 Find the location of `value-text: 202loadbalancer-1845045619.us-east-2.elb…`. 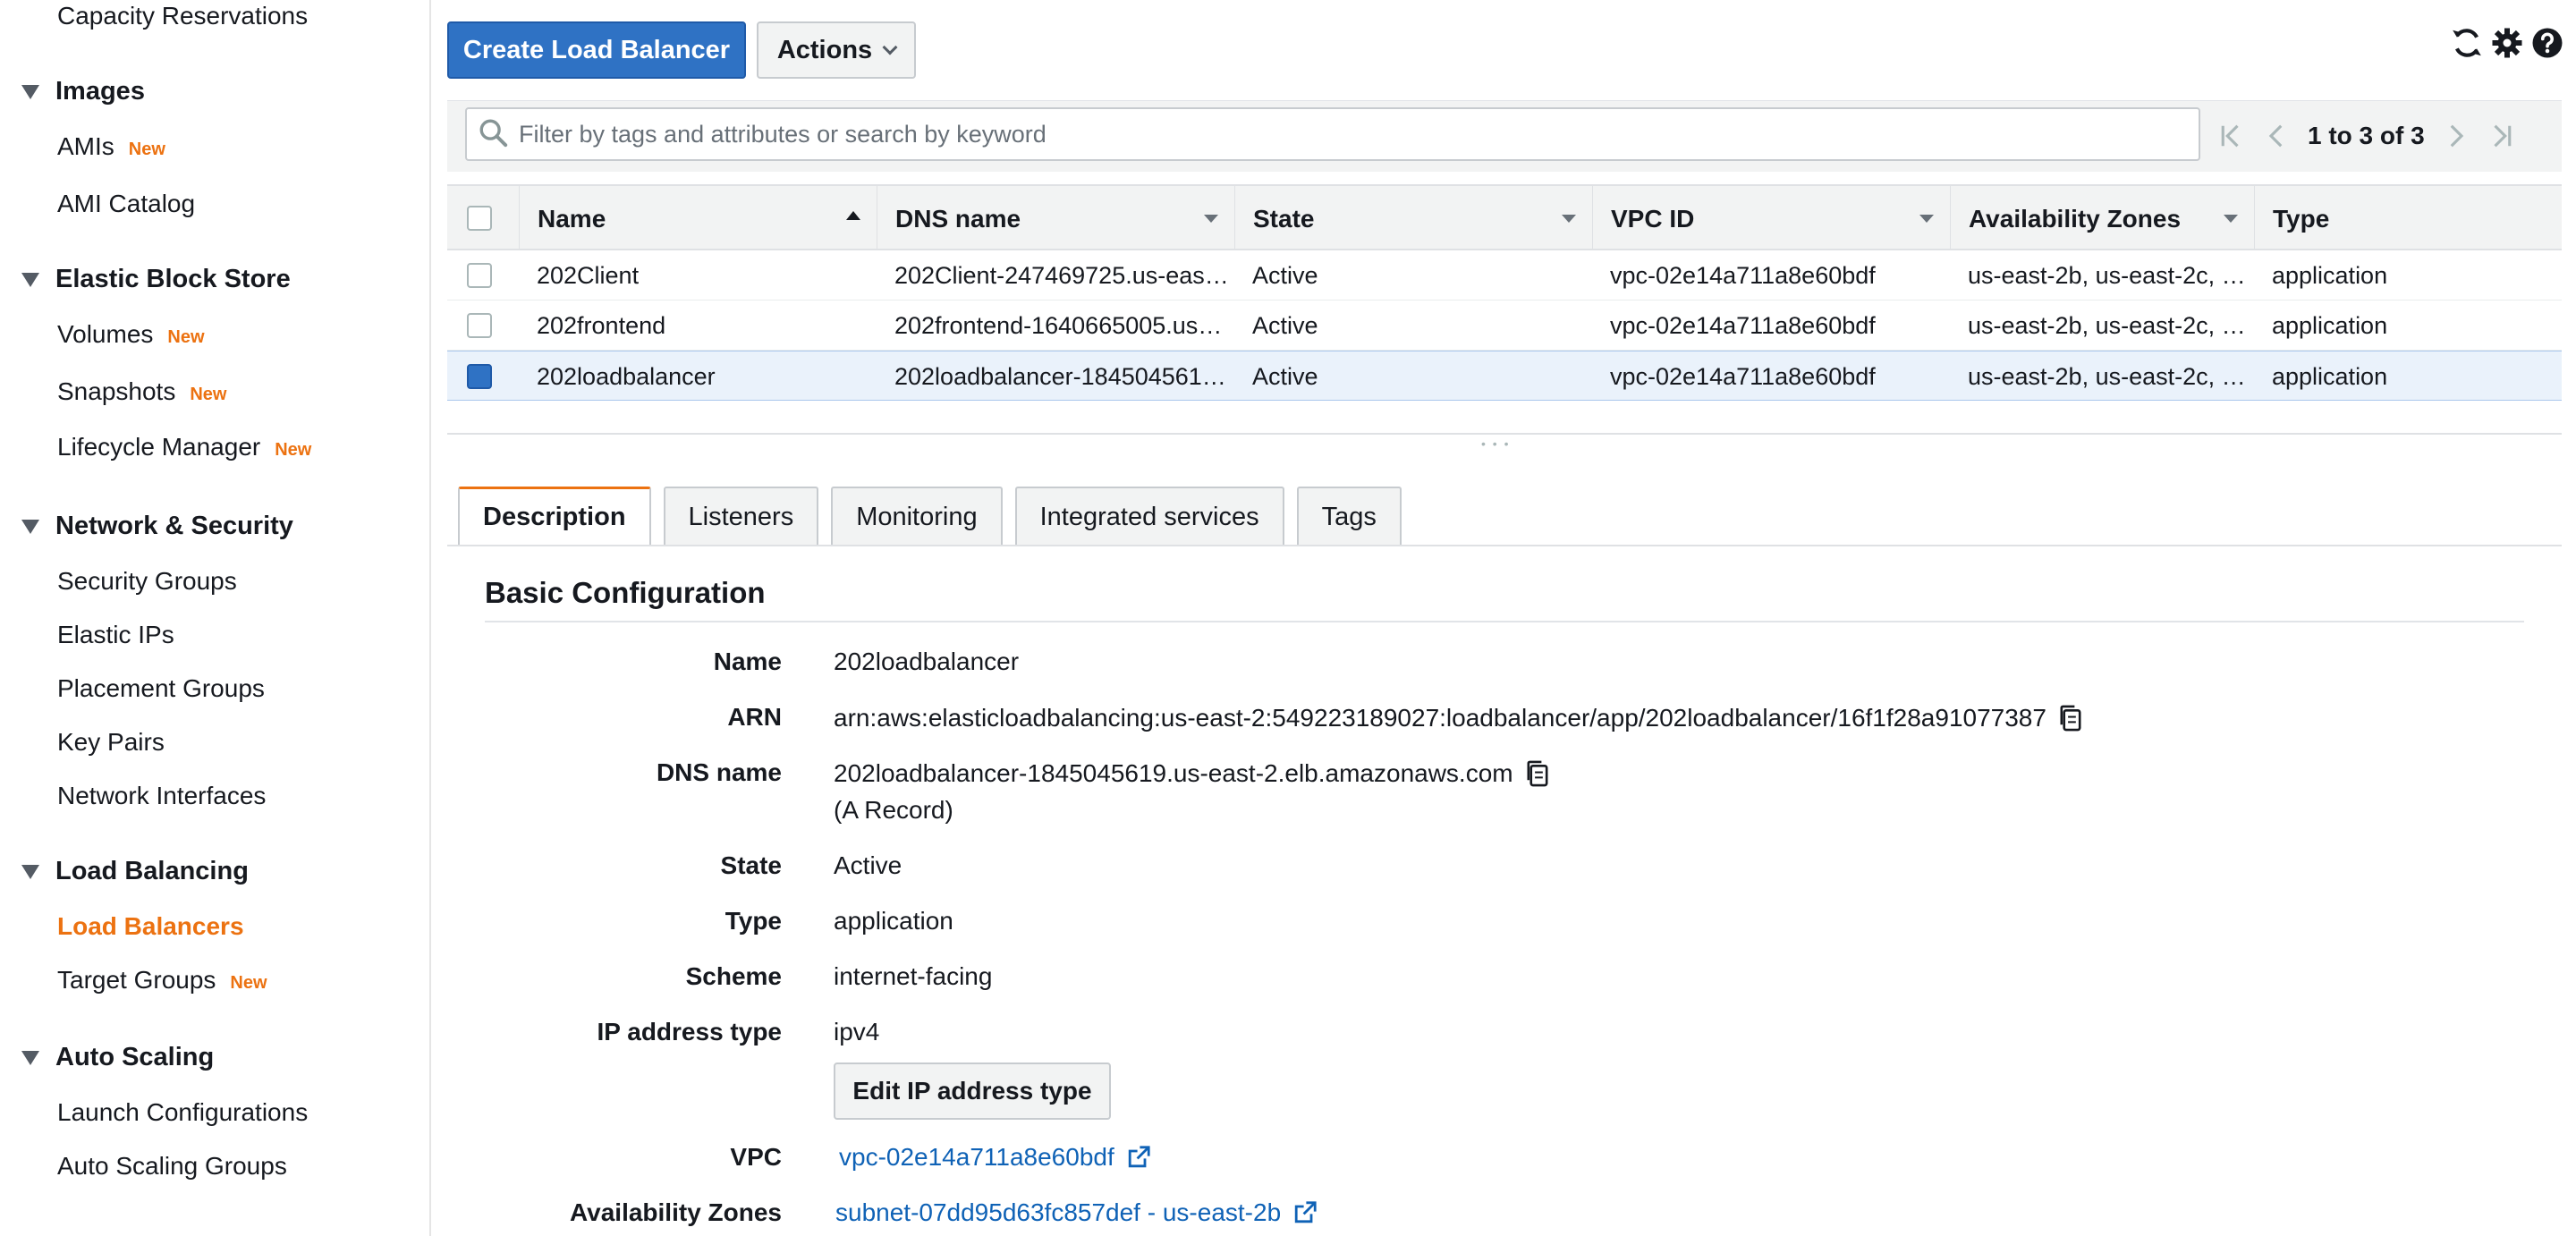

value-text: 202loadbalancer-1845045619.us-east-2.elb… is located at coordinates (1173, 773).